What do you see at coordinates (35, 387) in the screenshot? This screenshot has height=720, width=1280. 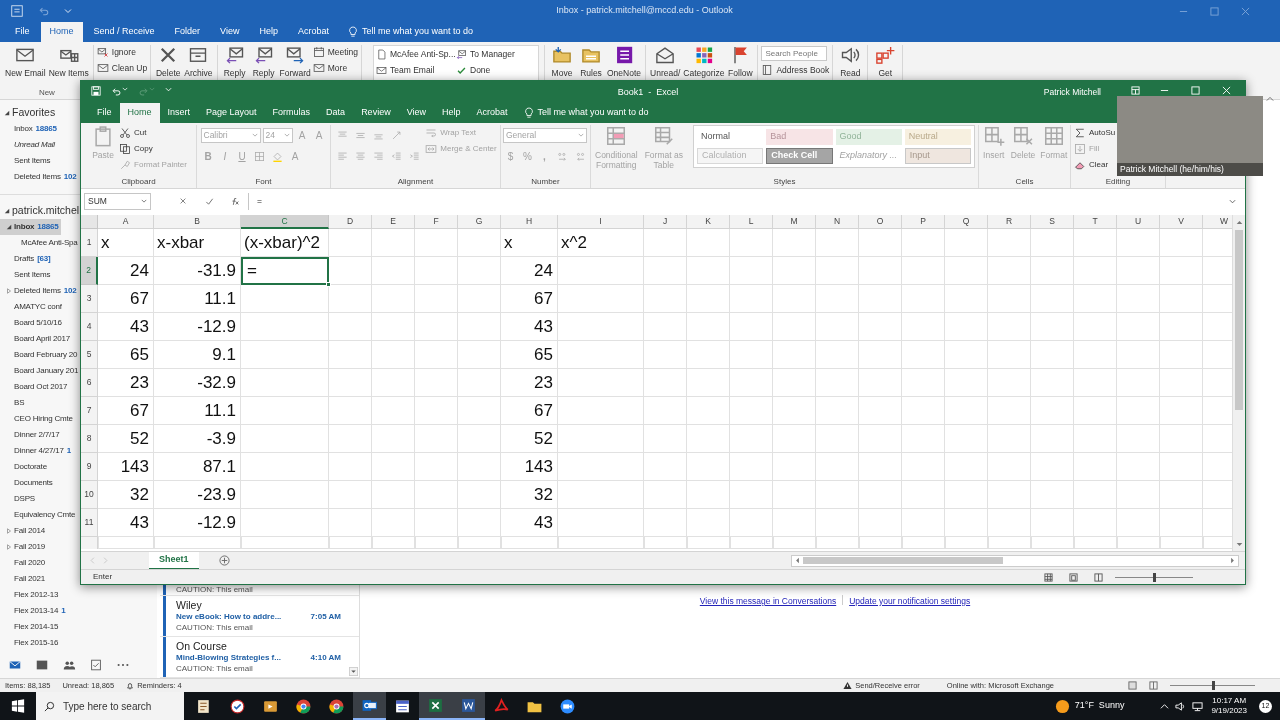 I see `folder-item: Board Oct 2017` at bounding box center [35, 387].